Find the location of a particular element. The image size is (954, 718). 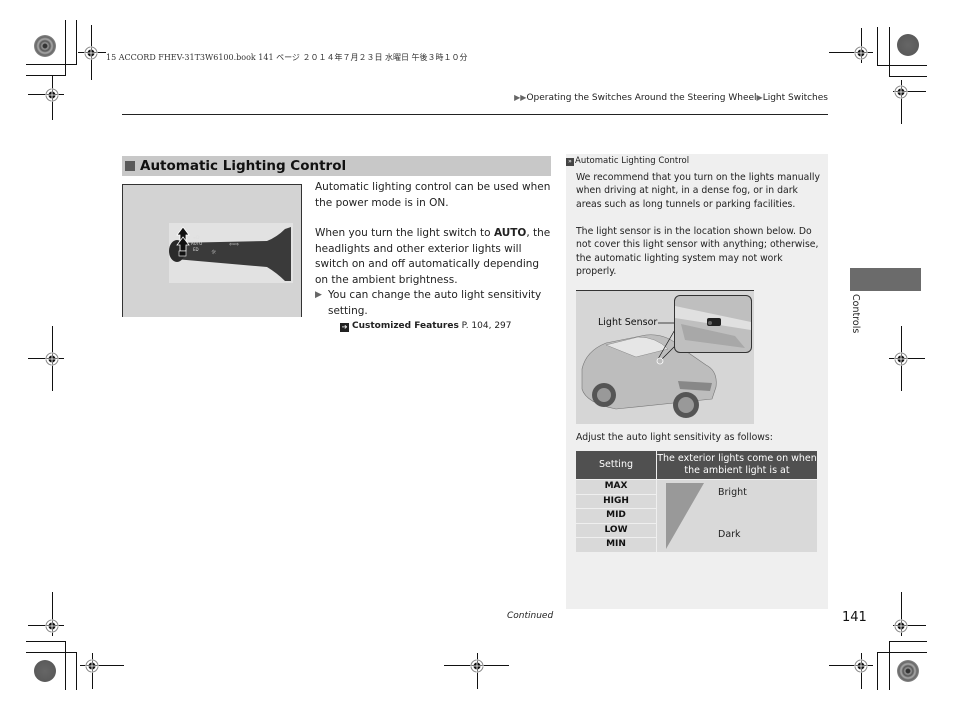

settings-column: MAX HIGH MID LOW MIN is located at coordinates (616, 516).